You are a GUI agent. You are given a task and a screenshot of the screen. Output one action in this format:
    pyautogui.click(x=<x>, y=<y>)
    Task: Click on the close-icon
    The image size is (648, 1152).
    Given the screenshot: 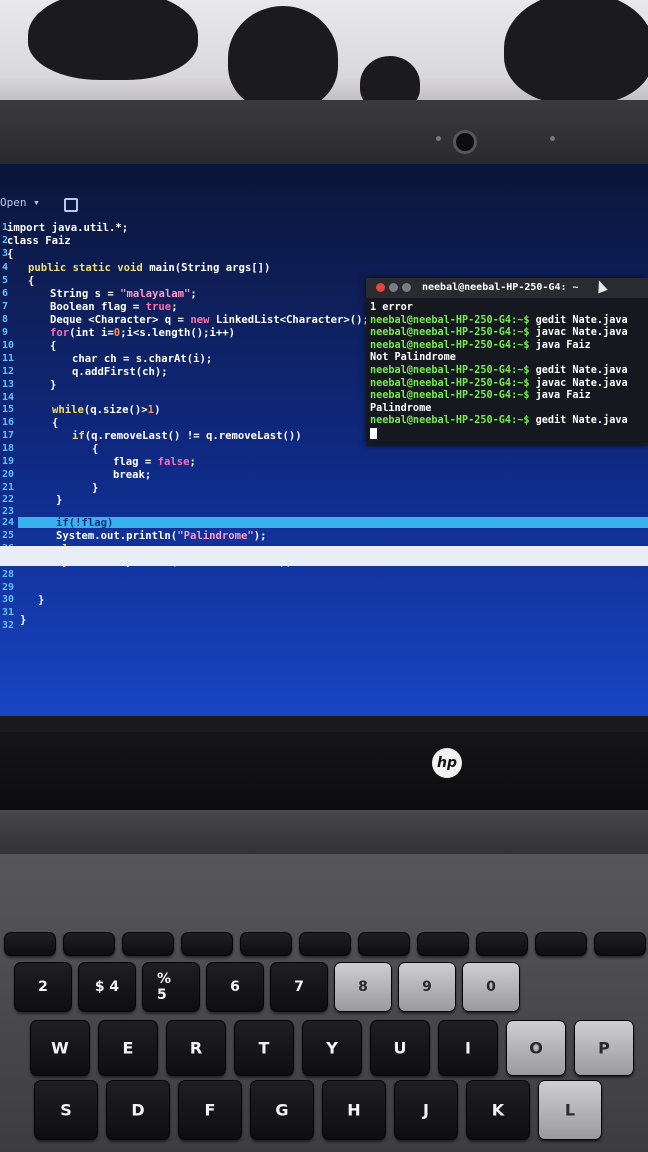 What is the action you would take?
    pyautogui.click(x=380, y=287)
    